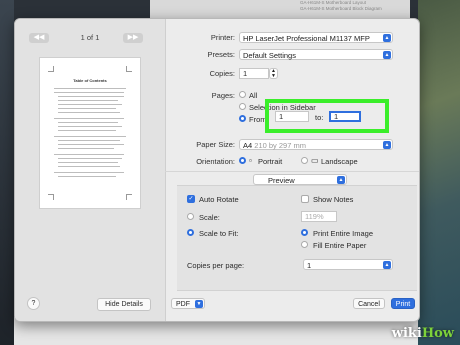  What do you see at coordinates (403, 303) in the screenshot?
I see `print-button: Print` at bounding box center [403, 303].